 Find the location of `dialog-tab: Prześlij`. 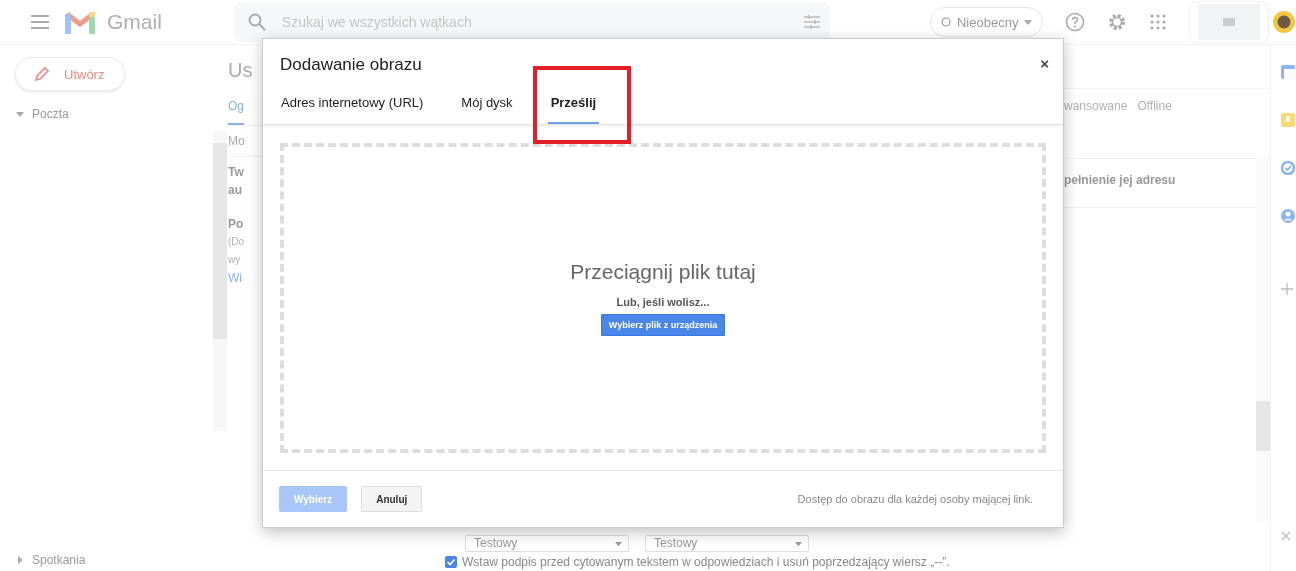

dialog-tab: Prześlij is located at coordinates (573, 105).